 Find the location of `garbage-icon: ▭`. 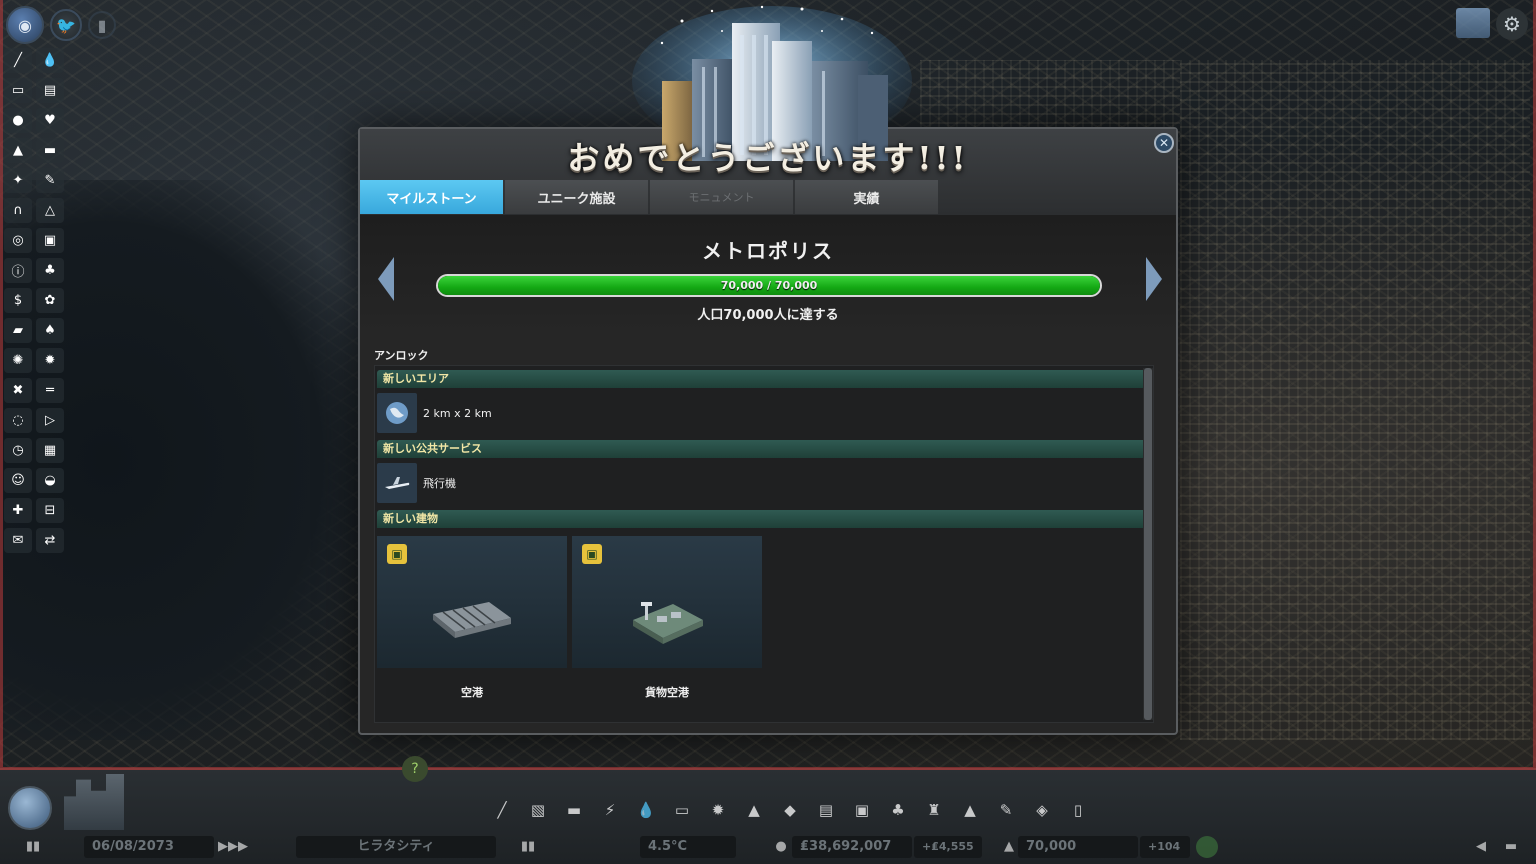

garbage-icon: ▭ is located at coordinates (682, 810).